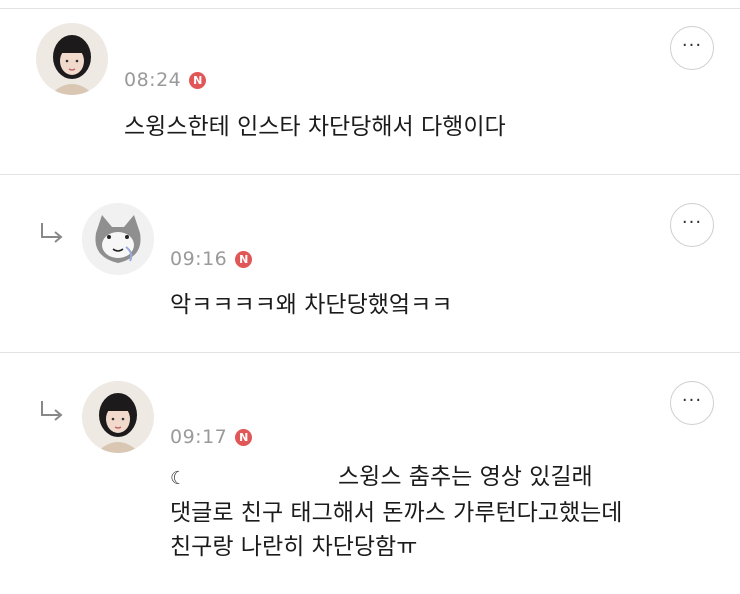 The width and height of the screenshot is (740, 594). I want to click on timestamp: 09:17, so click(199, 437).